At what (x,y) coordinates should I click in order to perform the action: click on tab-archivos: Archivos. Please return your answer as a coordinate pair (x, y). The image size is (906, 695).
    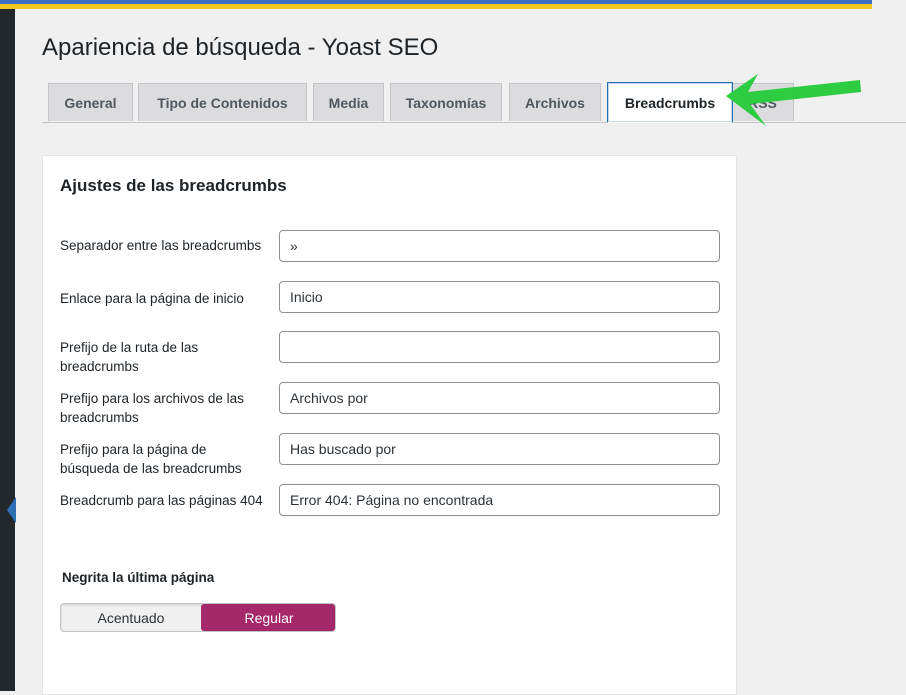
    Looking at the image, I should click on (555, 102).